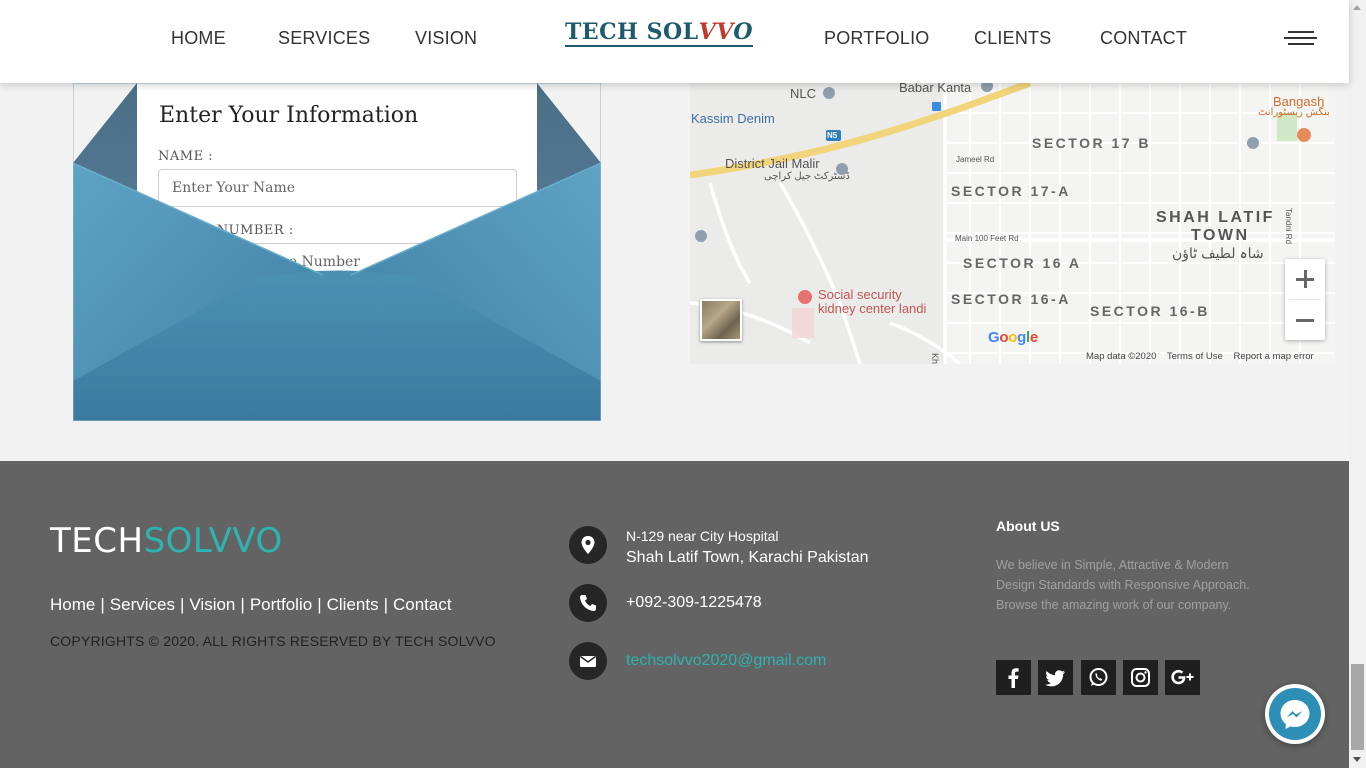 Image resolution: width=1366 pixels, height=768 pixels. What do you see at coordinates (1011, 299) in the screenshot?
I see `map-label-sector-16a-2: SECTOR 16-A` at bounding box center [1011, 299].